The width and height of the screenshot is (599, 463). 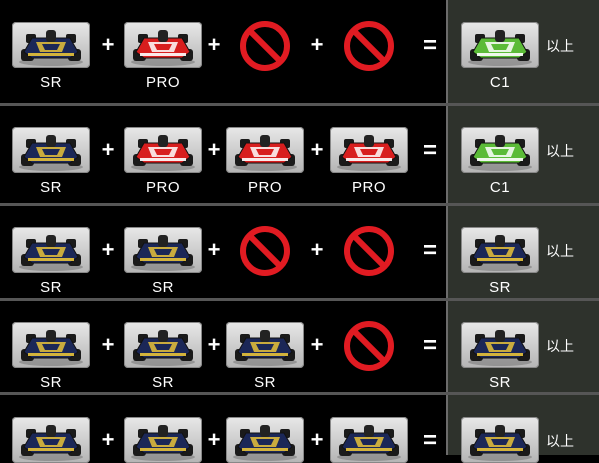 What do you see at coordinates (447, 227) in the screenshot?
I see `column-divider` at bounding box center [447, 227].